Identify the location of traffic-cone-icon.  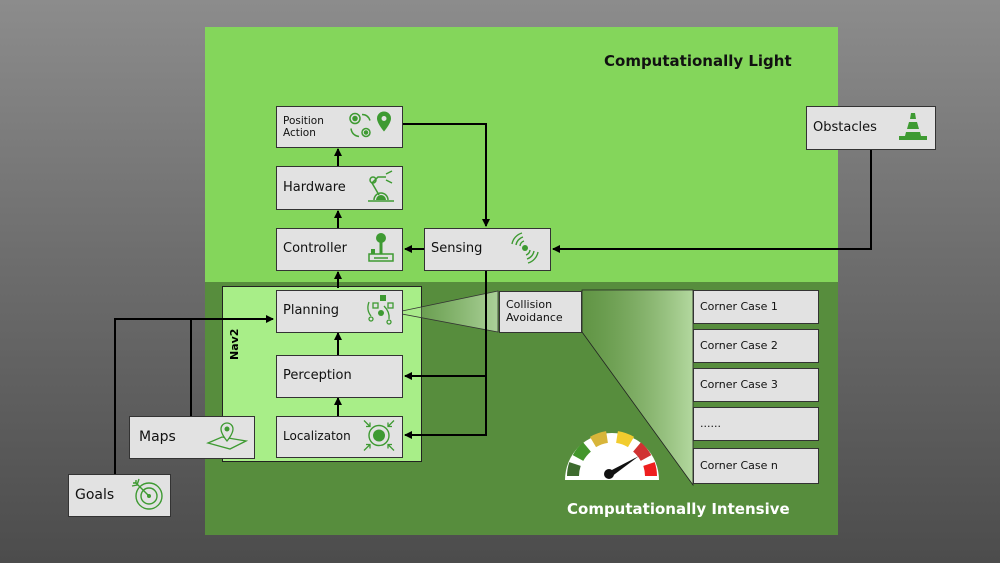
(913, 128).